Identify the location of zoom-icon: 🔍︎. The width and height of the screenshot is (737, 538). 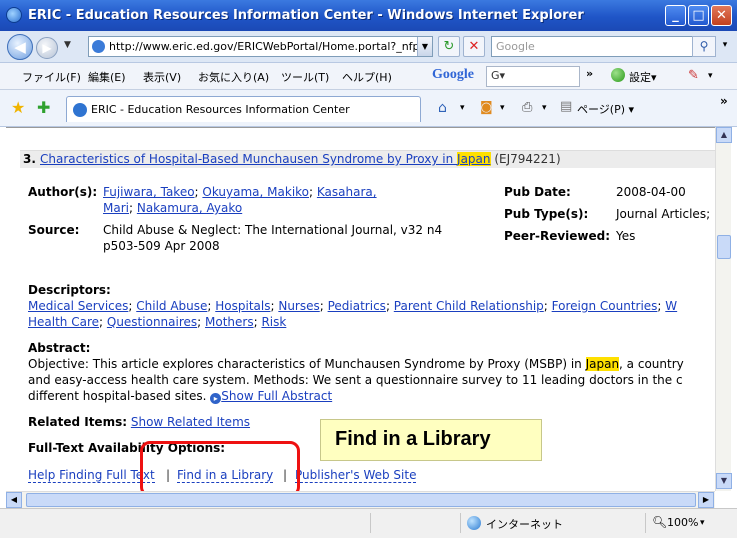
(659, 522).